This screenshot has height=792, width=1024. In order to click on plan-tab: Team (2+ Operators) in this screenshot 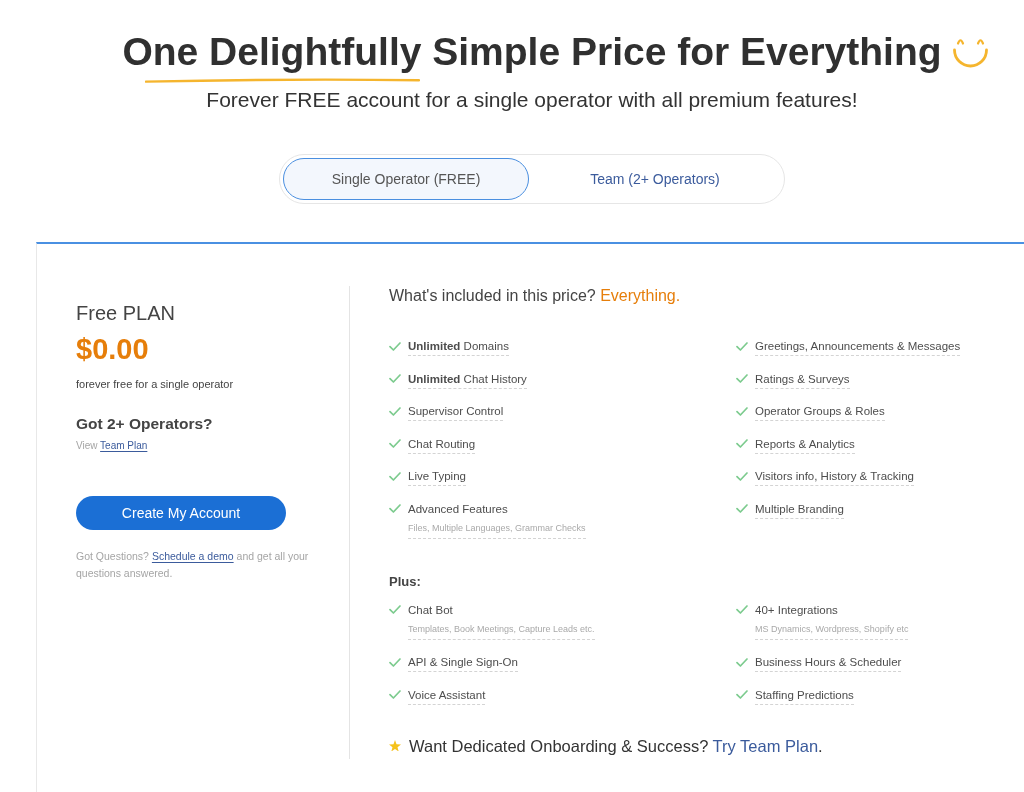, I will do `click(655, 179)`.